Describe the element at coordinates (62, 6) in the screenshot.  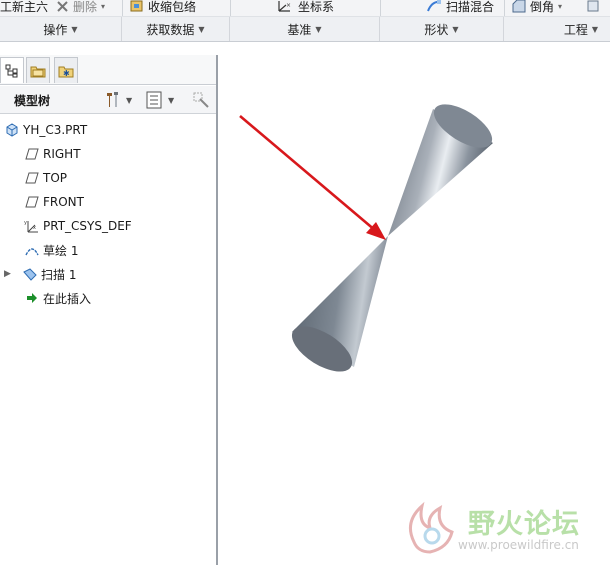
I see `delete-icon` at that location.